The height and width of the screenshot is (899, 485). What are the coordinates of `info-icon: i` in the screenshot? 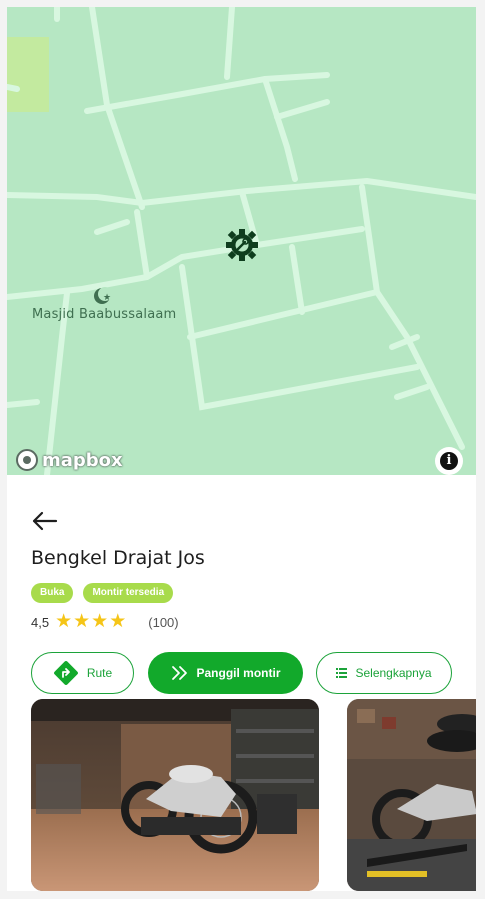 It's located at (449, 461).